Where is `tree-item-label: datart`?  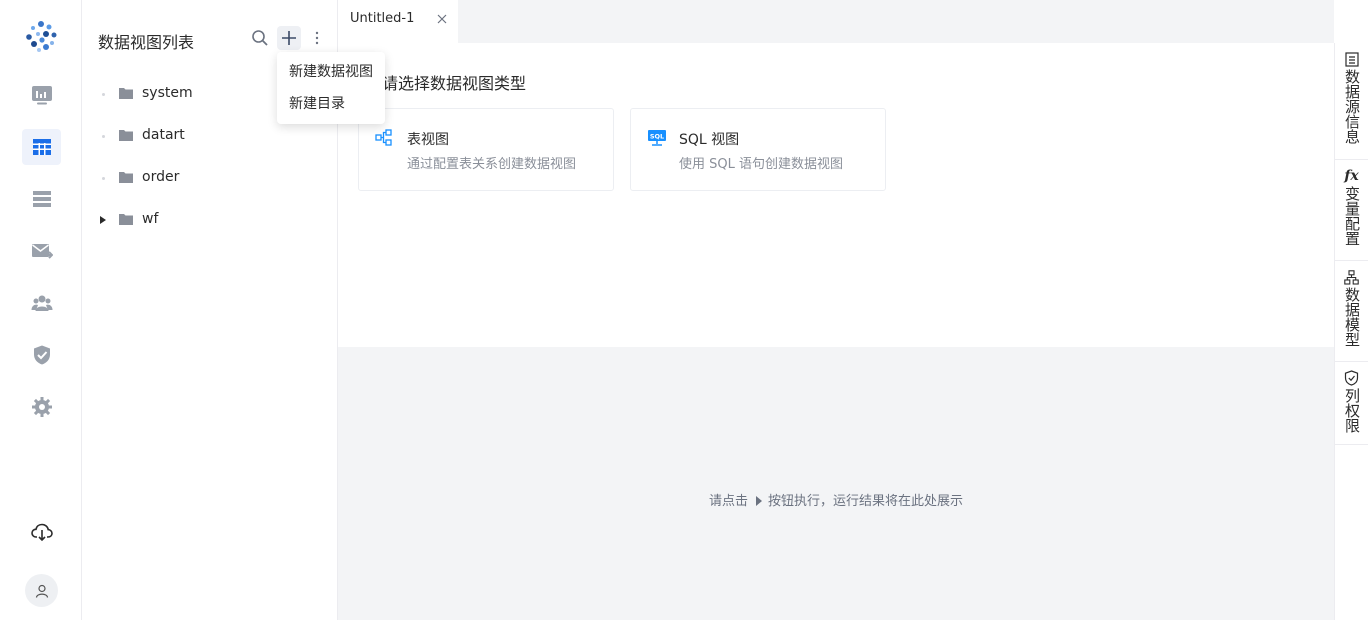 tree-item-label: datart is located at coordinates (163, 135).